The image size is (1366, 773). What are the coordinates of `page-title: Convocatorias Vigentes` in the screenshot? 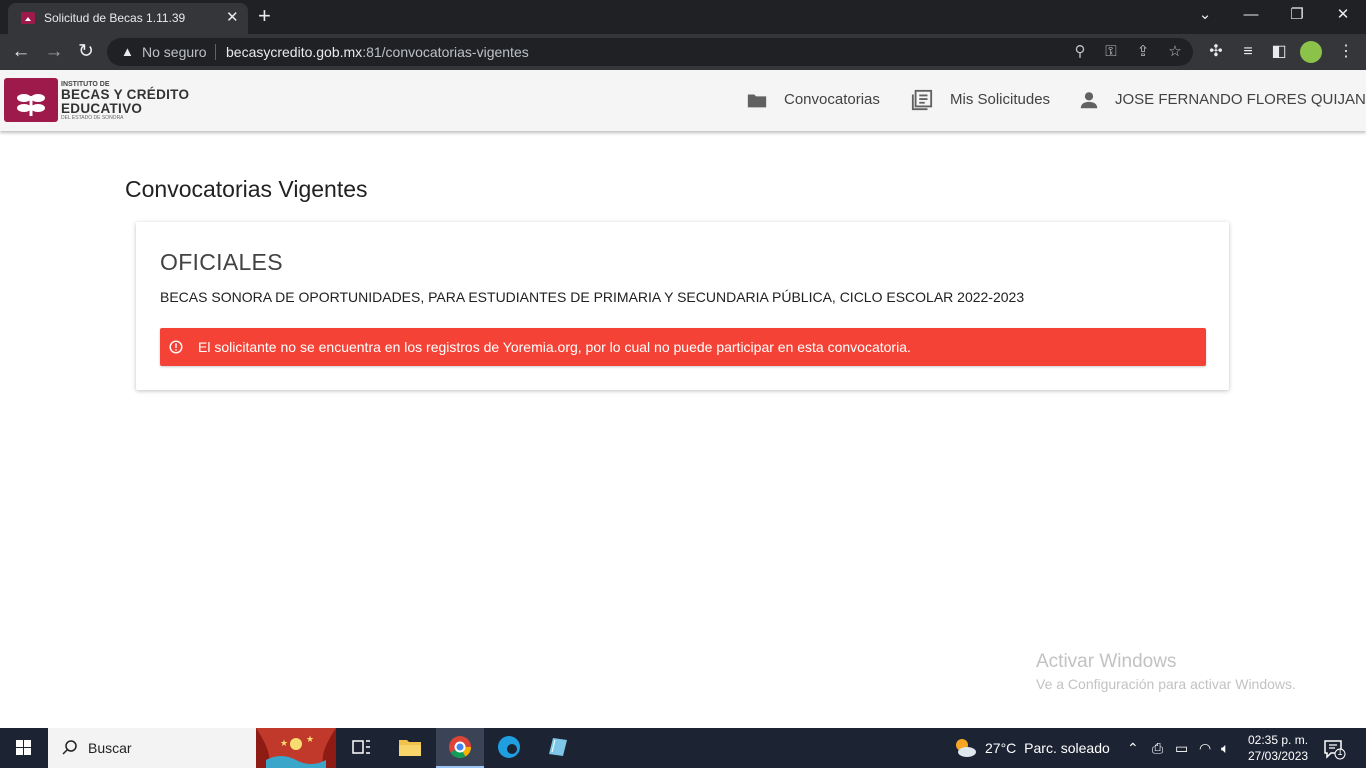 It's located at (246, 189).